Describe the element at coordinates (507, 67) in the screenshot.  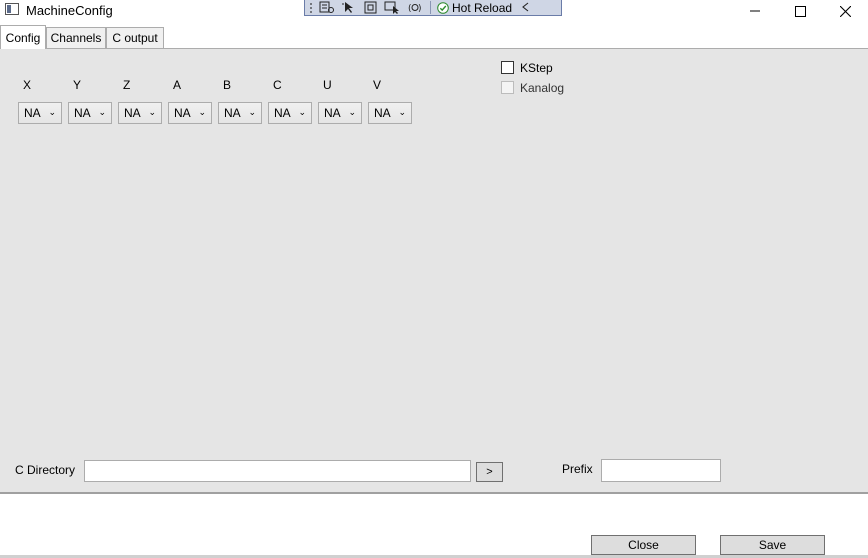
I see `kstep-checkbox` at that location.